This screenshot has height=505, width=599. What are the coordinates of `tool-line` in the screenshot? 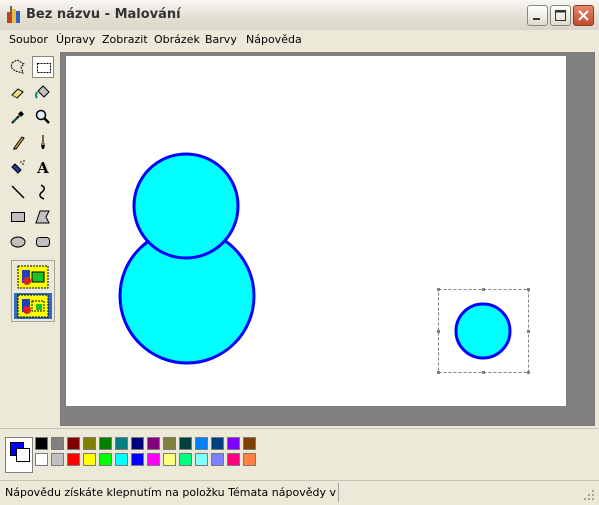 It's located at (18, 192).